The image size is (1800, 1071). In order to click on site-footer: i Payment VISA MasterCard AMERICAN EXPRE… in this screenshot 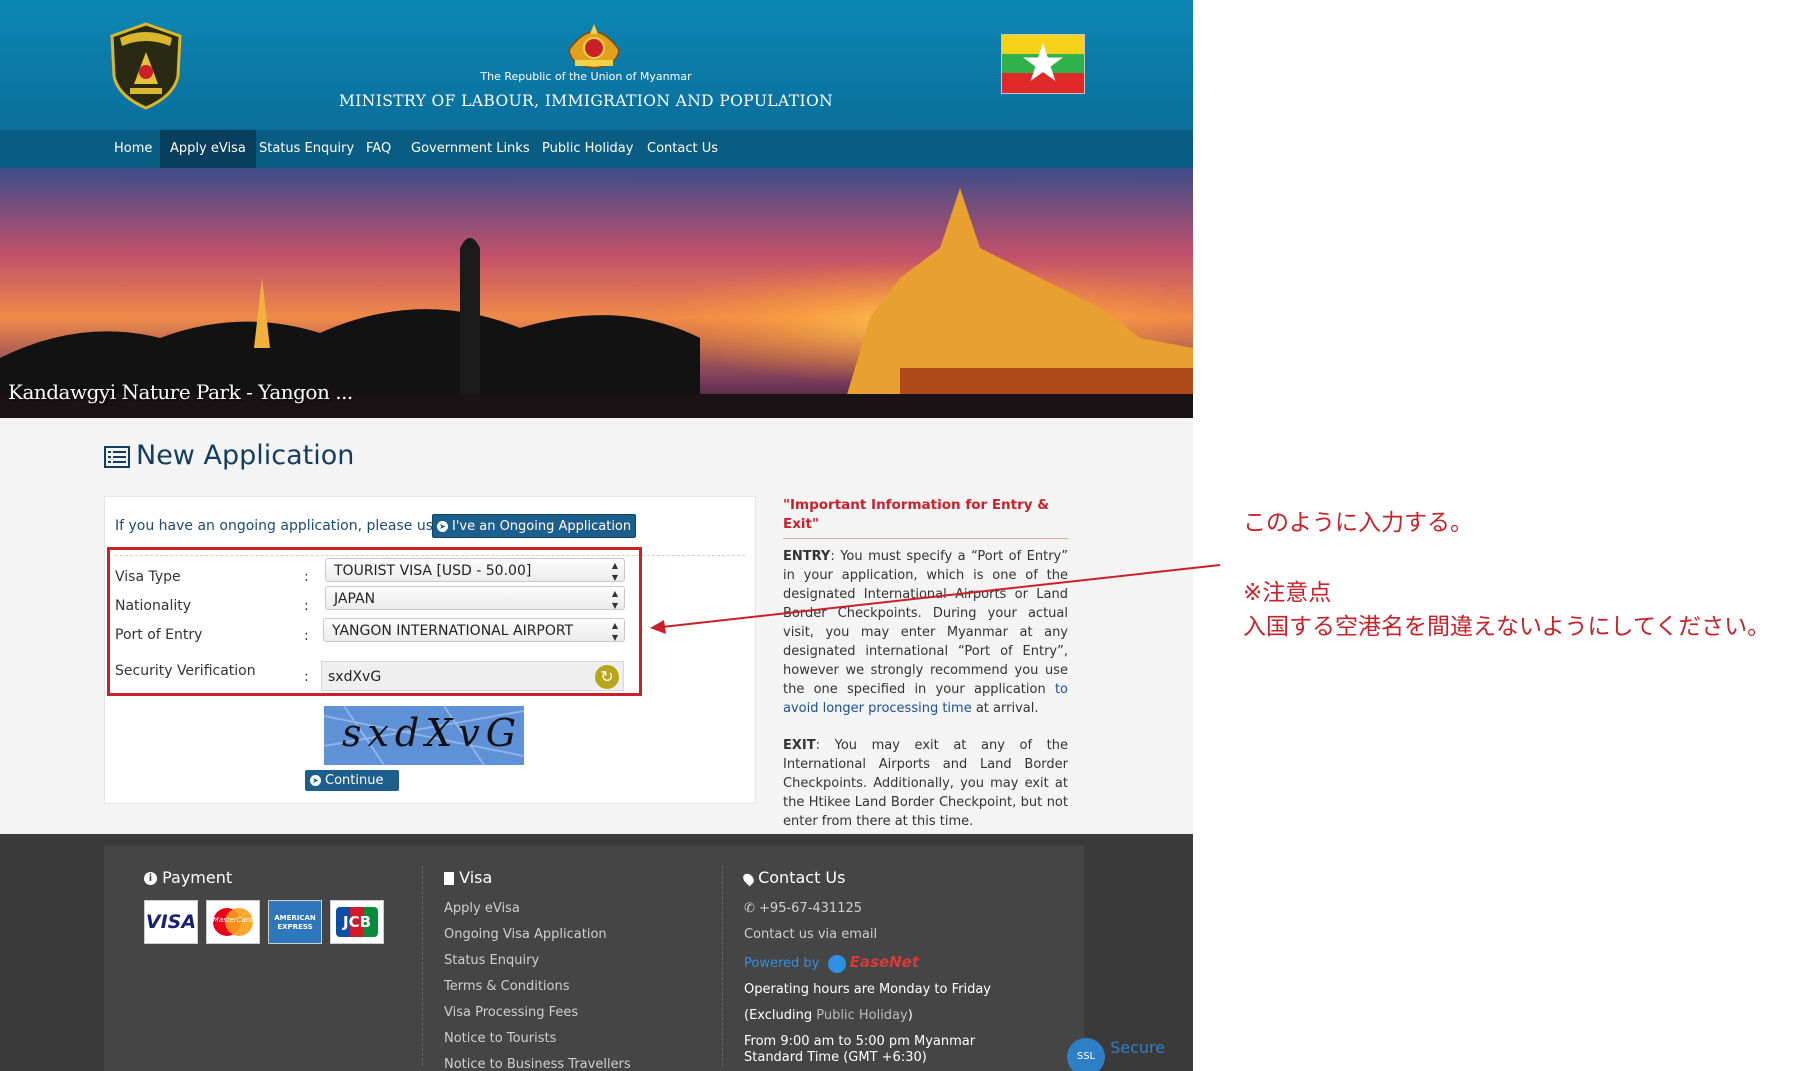, I will do `click(596, 952)`.